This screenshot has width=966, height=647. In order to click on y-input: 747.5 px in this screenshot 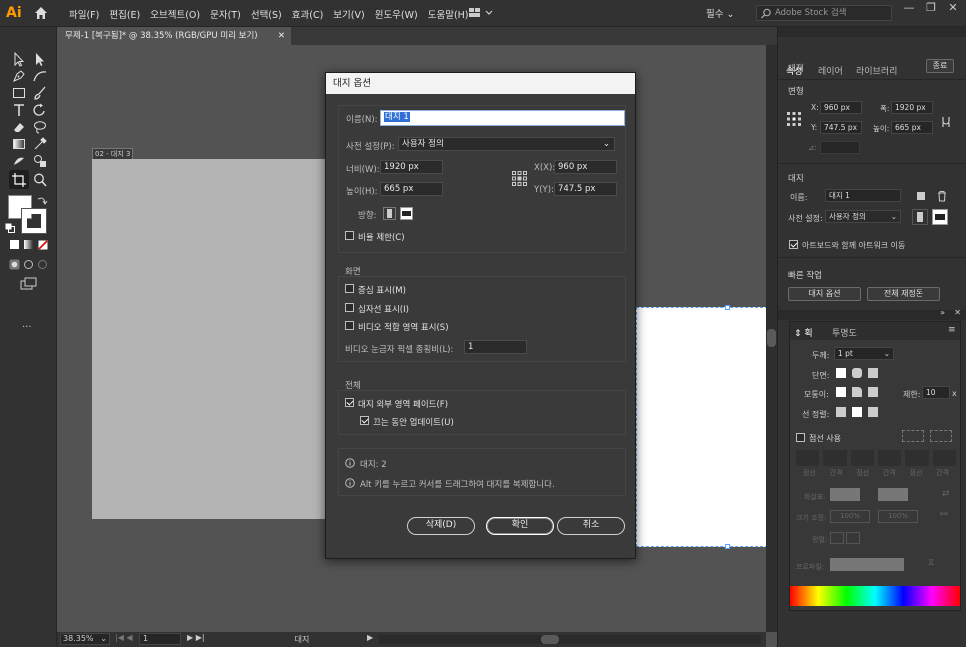, I will do `click(585, 189)`.